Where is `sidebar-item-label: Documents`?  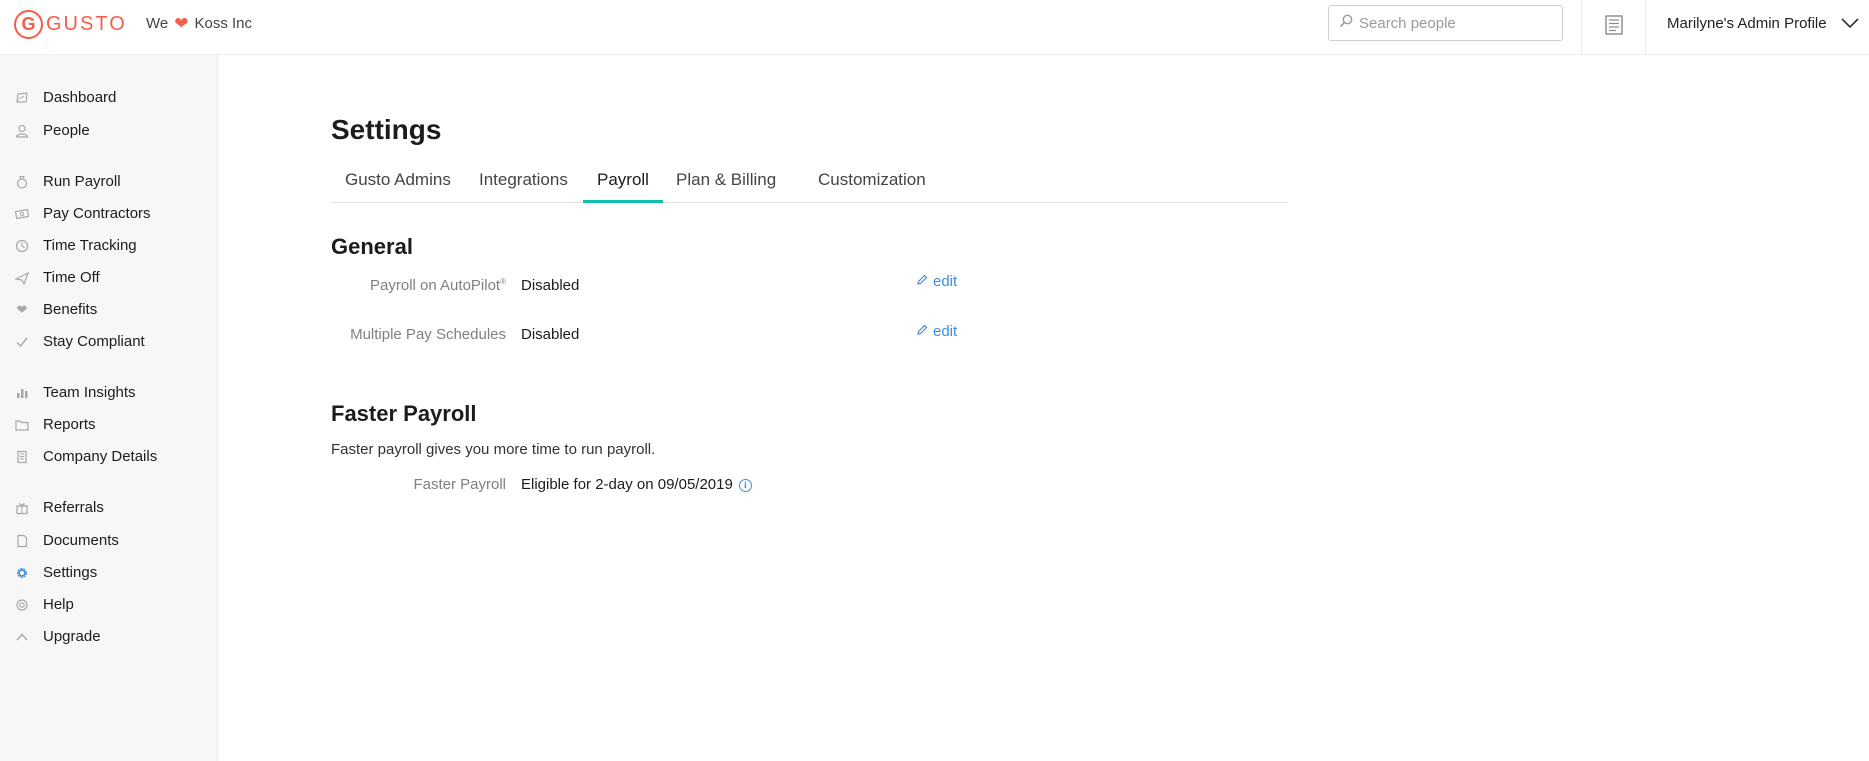 sidebar-item-label: Documents is located at coordinates (81, 540).